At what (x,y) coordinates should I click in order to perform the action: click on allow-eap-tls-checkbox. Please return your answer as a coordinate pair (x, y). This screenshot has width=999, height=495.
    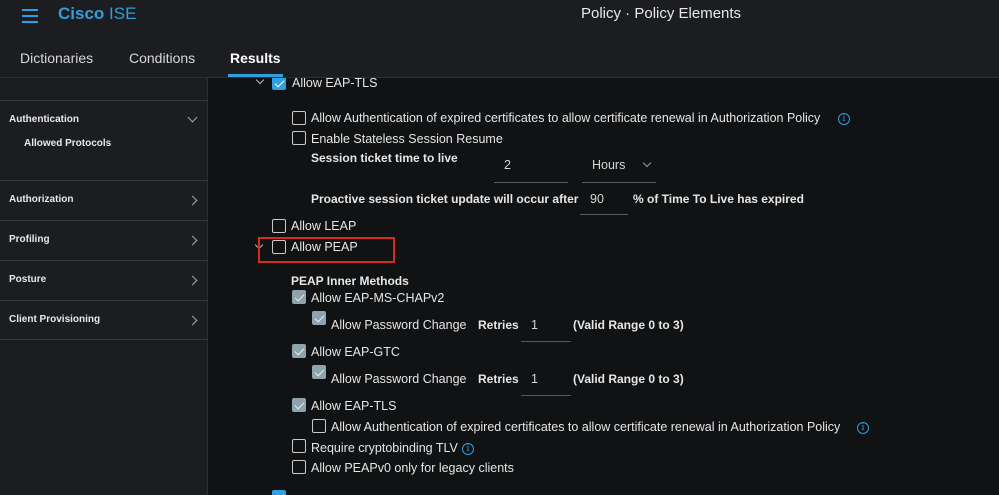
    Looking at the image, I should click on (279, 84).